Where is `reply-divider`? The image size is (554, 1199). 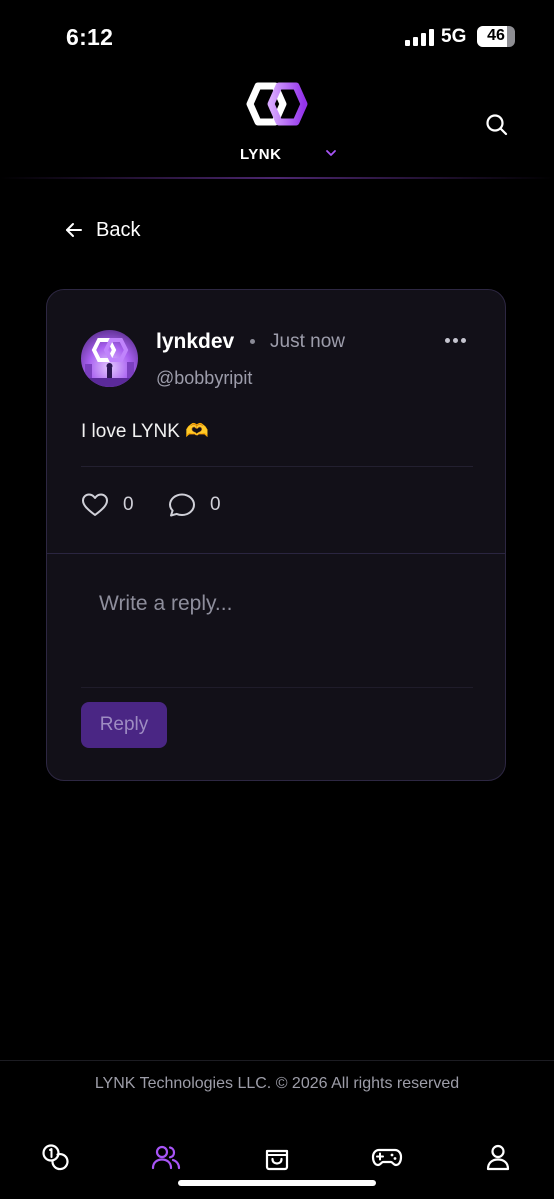 reply-divider is located at coordinates (276, 553).